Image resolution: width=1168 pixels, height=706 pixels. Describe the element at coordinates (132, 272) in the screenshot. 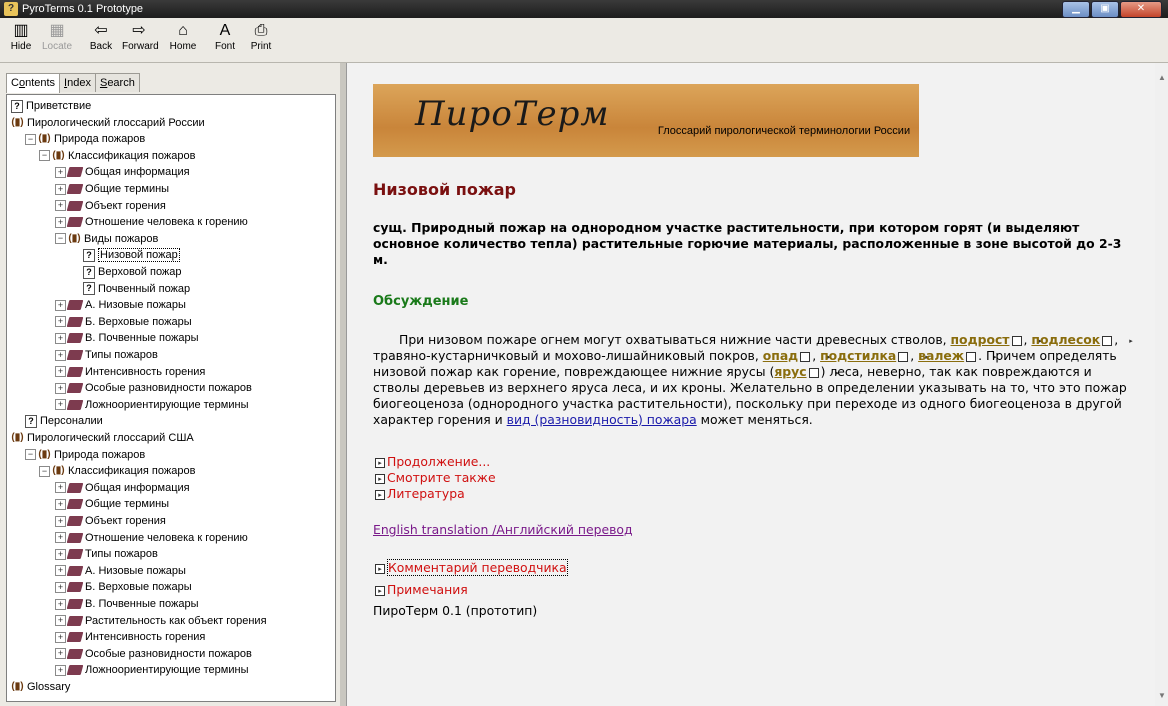

I see `tree-item: ? Верховой пожар` at that location.